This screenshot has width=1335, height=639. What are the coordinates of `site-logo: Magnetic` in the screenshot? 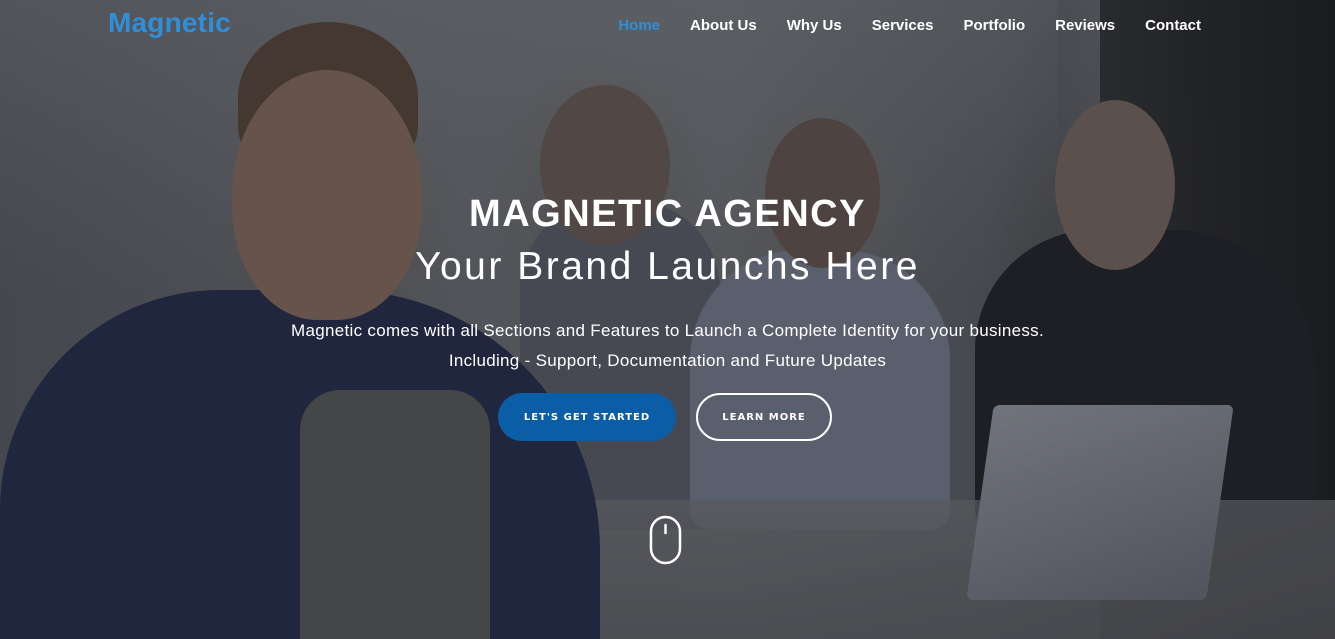 It's located at (169, 23).